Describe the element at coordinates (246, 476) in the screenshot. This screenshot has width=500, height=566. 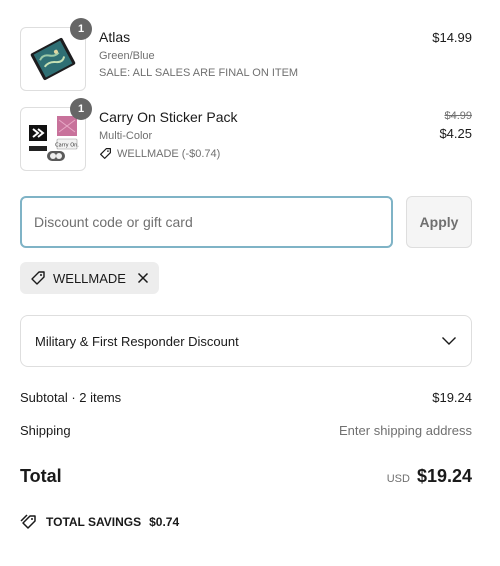
I see `total-row: Total USD $19.24` at that location.